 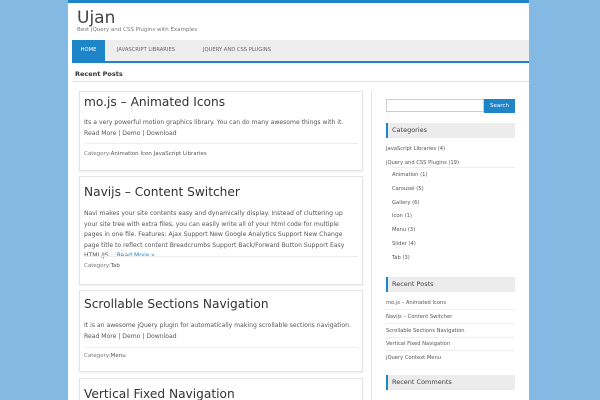 I want to click on recent-comments-widget-title: Recent Comments, so click(x=450, y=382).